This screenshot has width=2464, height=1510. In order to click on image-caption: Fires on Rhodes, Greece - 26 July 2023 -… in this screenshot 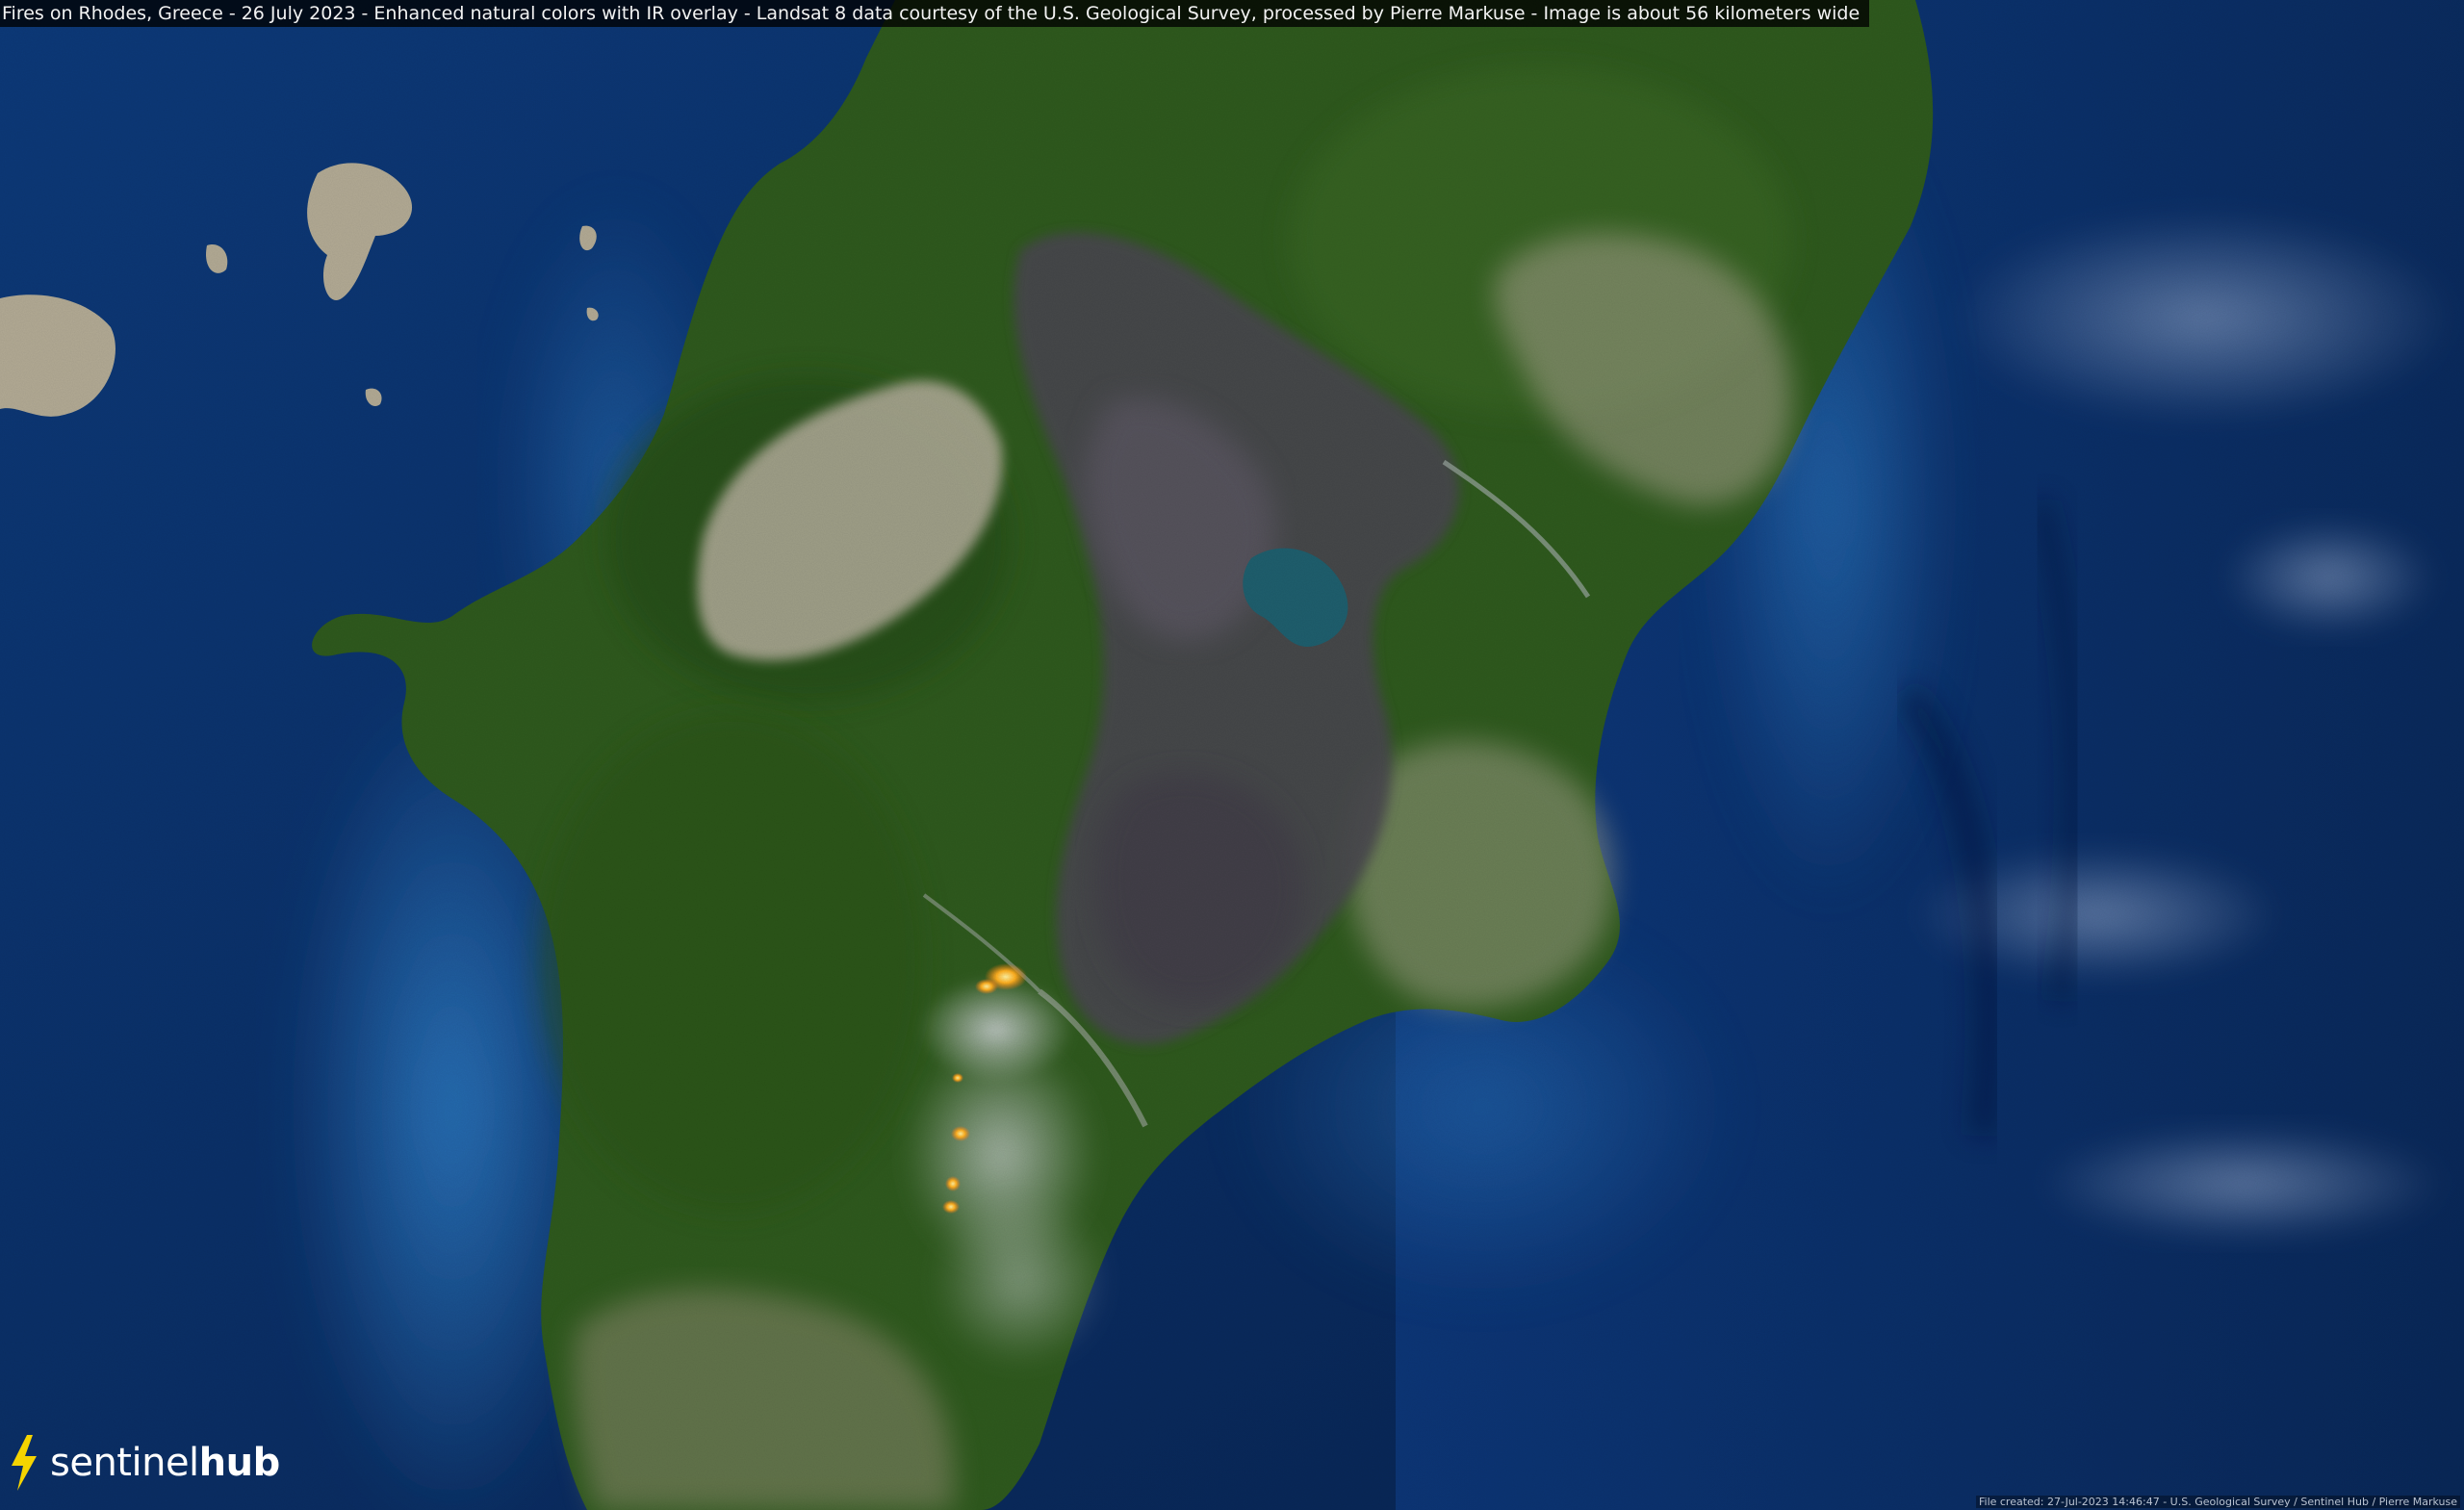, I will do `click(935, 13)`.